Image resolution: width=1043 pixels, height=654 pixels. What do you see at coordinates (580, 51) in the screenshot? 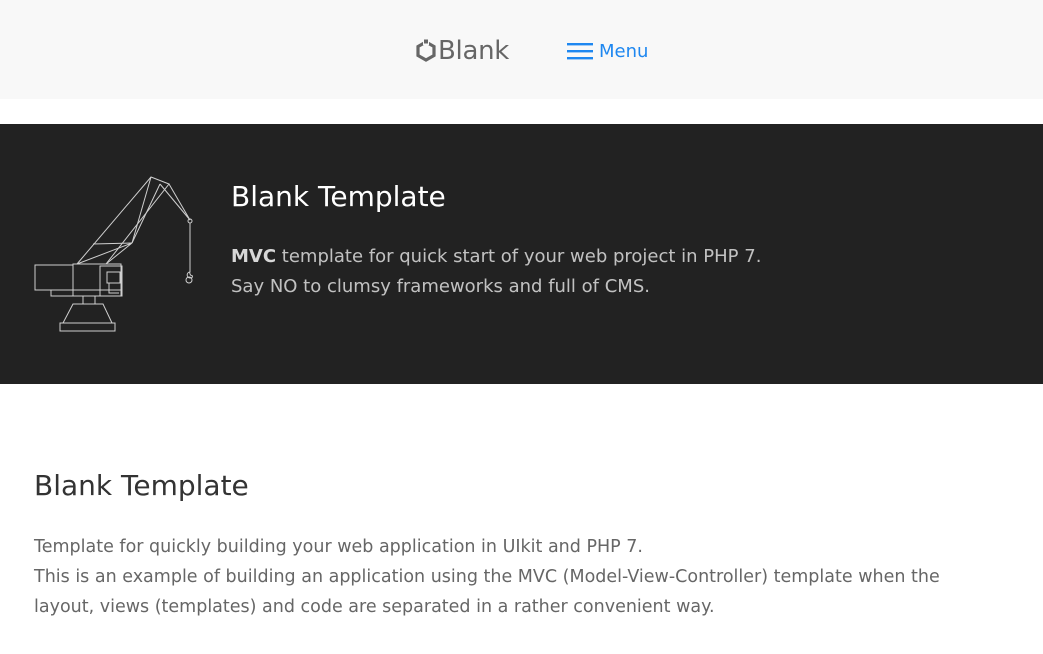
I see `hamburger-menu-icon` at bounding box center [580, 51].